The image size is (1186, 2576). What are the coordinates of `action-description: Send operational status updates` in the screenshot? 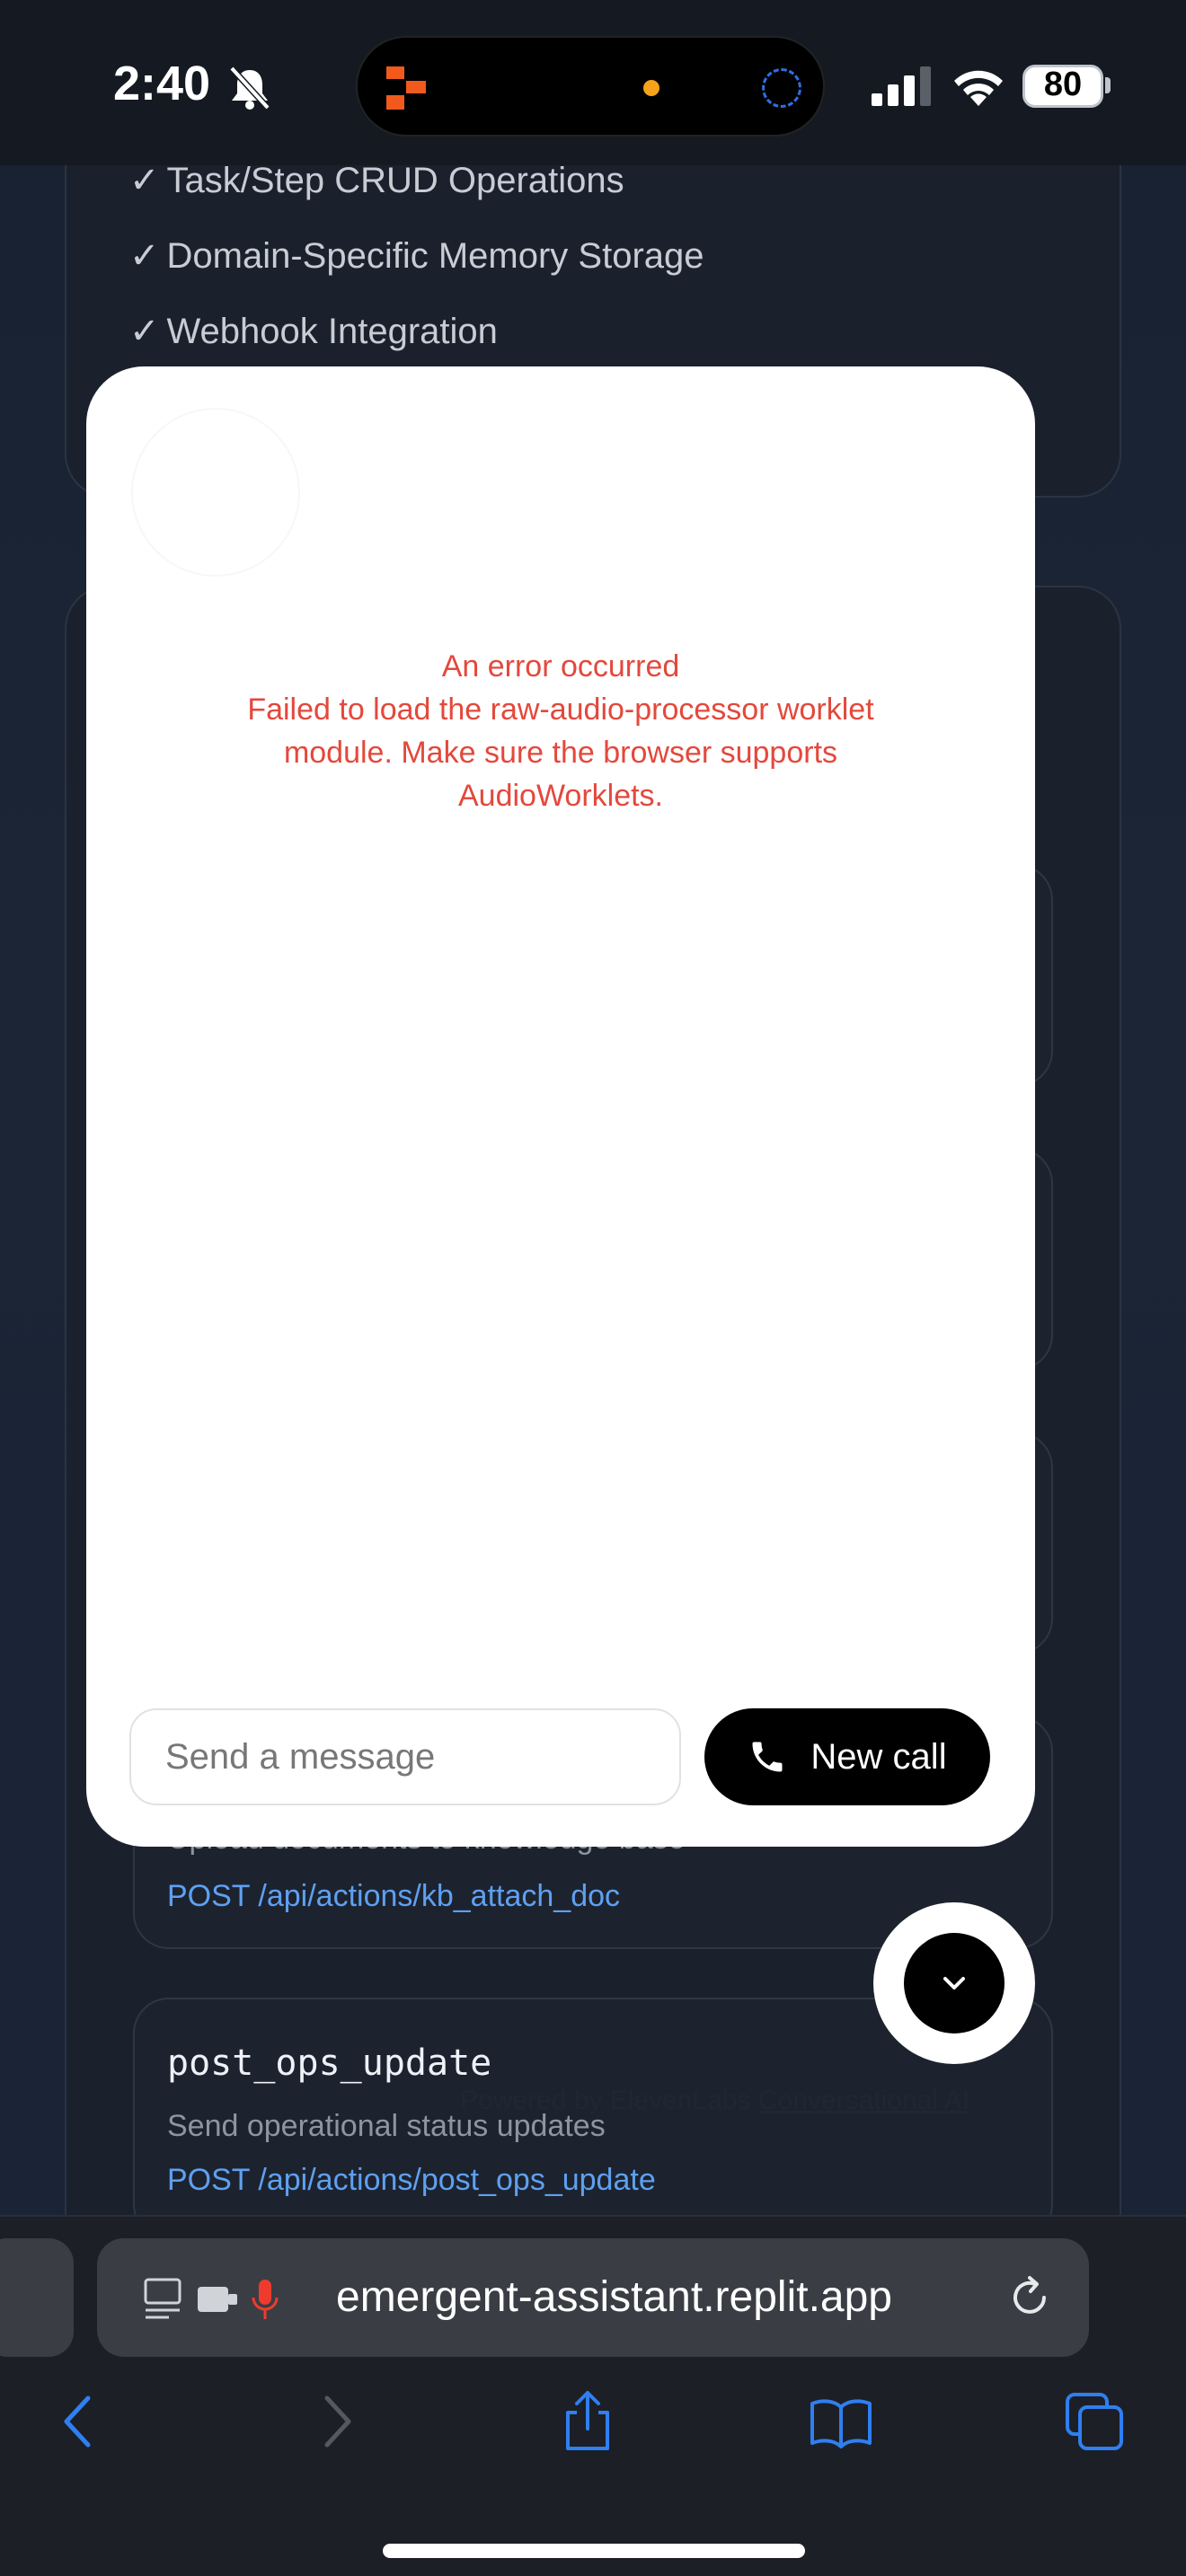 It's located at (386, 2126).